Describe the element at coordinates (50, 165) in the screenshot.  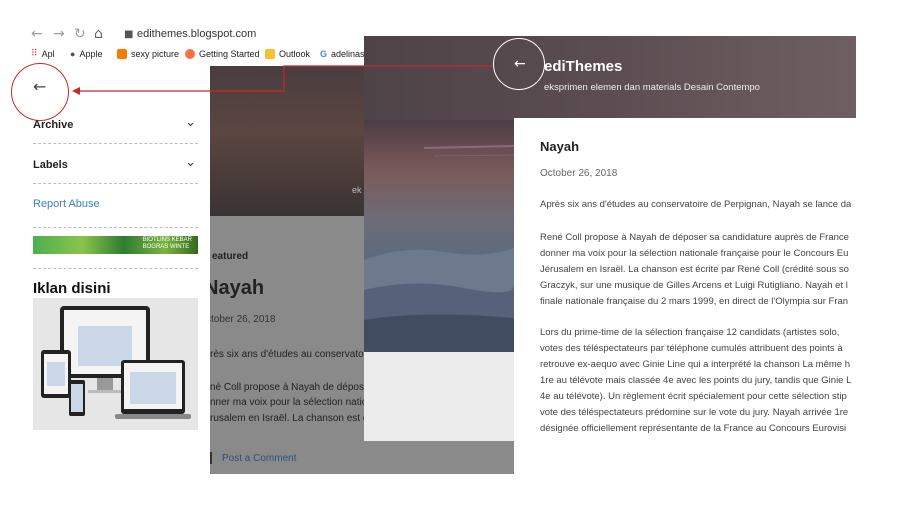
I see `sidebar-item-label: Labels` at that location.